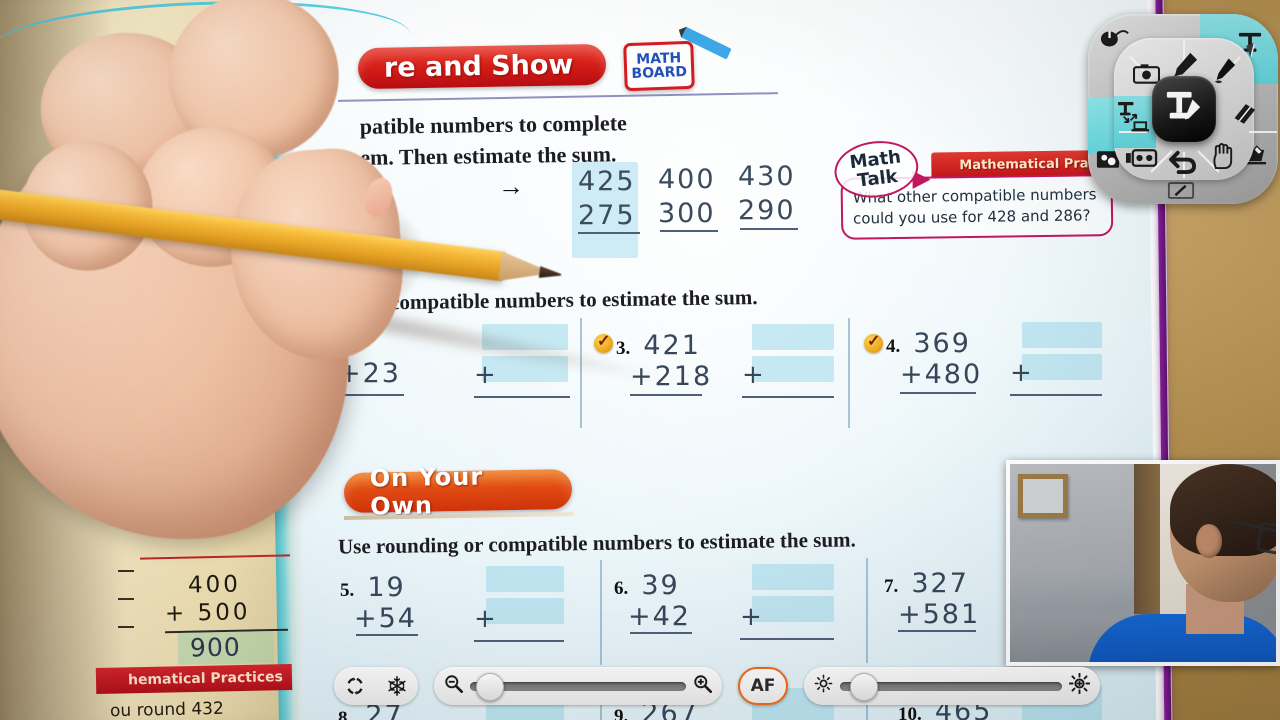 The image size is (1280, 720). I want to click on problem-3-bar, so click(666, 395).